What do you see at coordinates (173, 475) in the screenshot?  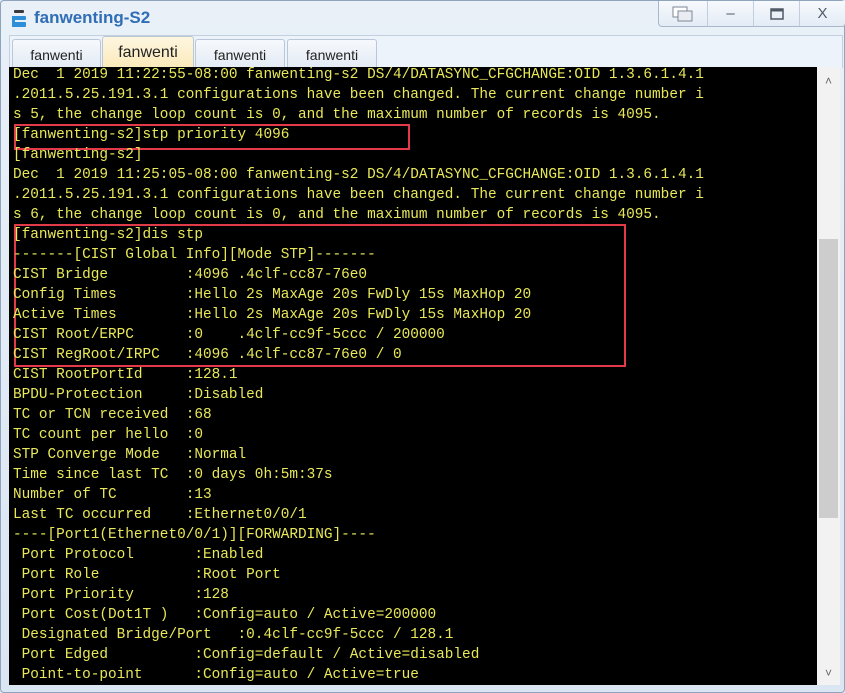 I see `terminal-line: Time since last TC :0 days 0h:5m:37s` at bounding box center [173, 475].